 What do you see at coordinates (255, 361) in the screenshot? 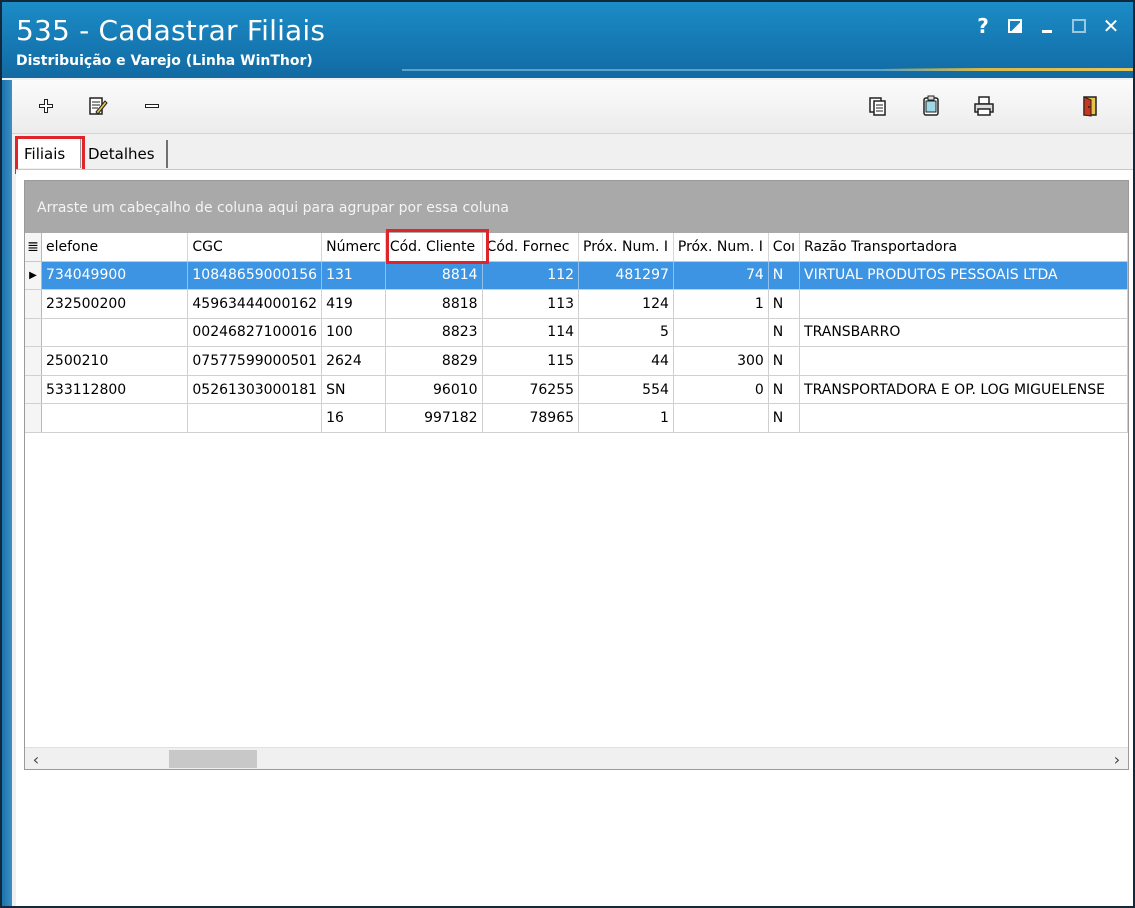
I see `table-cell: 07577599000501` at bounding box center [255, 361].